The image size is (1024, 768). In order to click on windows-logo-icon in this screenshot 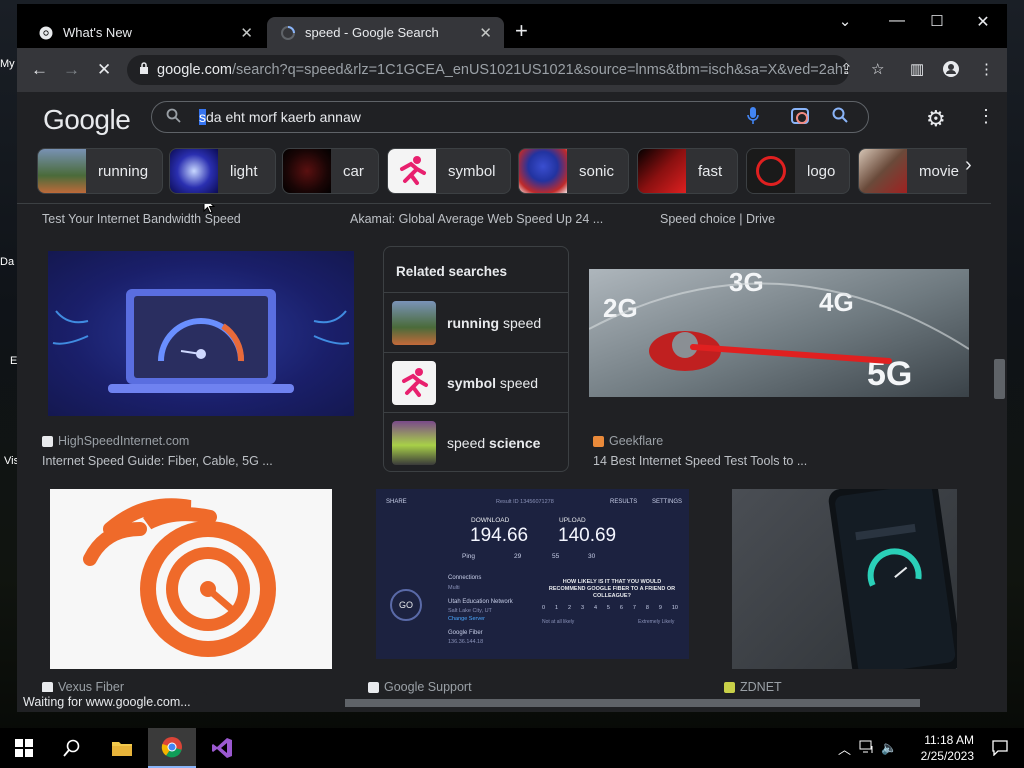, I will do `click(24, 748)`.